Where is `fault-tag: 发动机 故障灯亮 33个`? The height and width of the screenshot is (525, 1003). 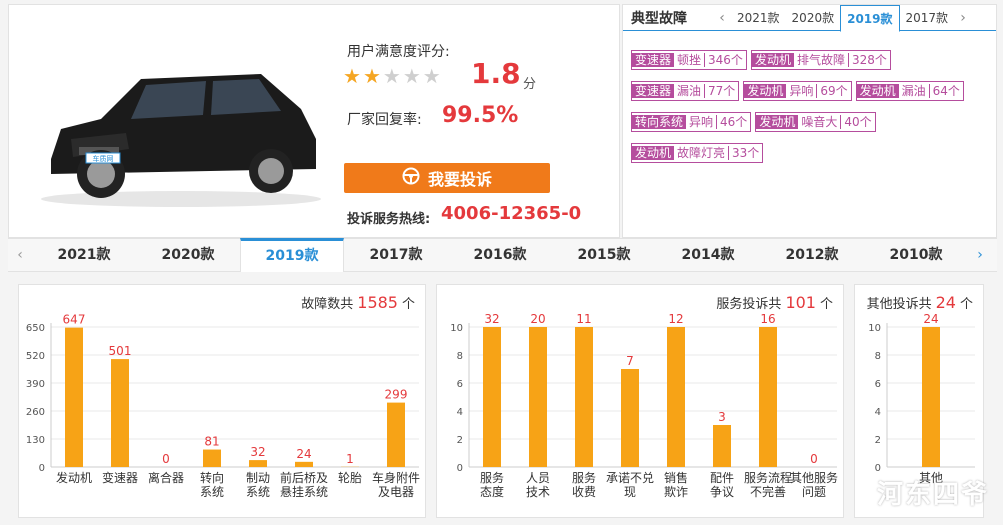 fault-tag: 发动机 故障灯亮 33个 is located at coordinates (697, 153).